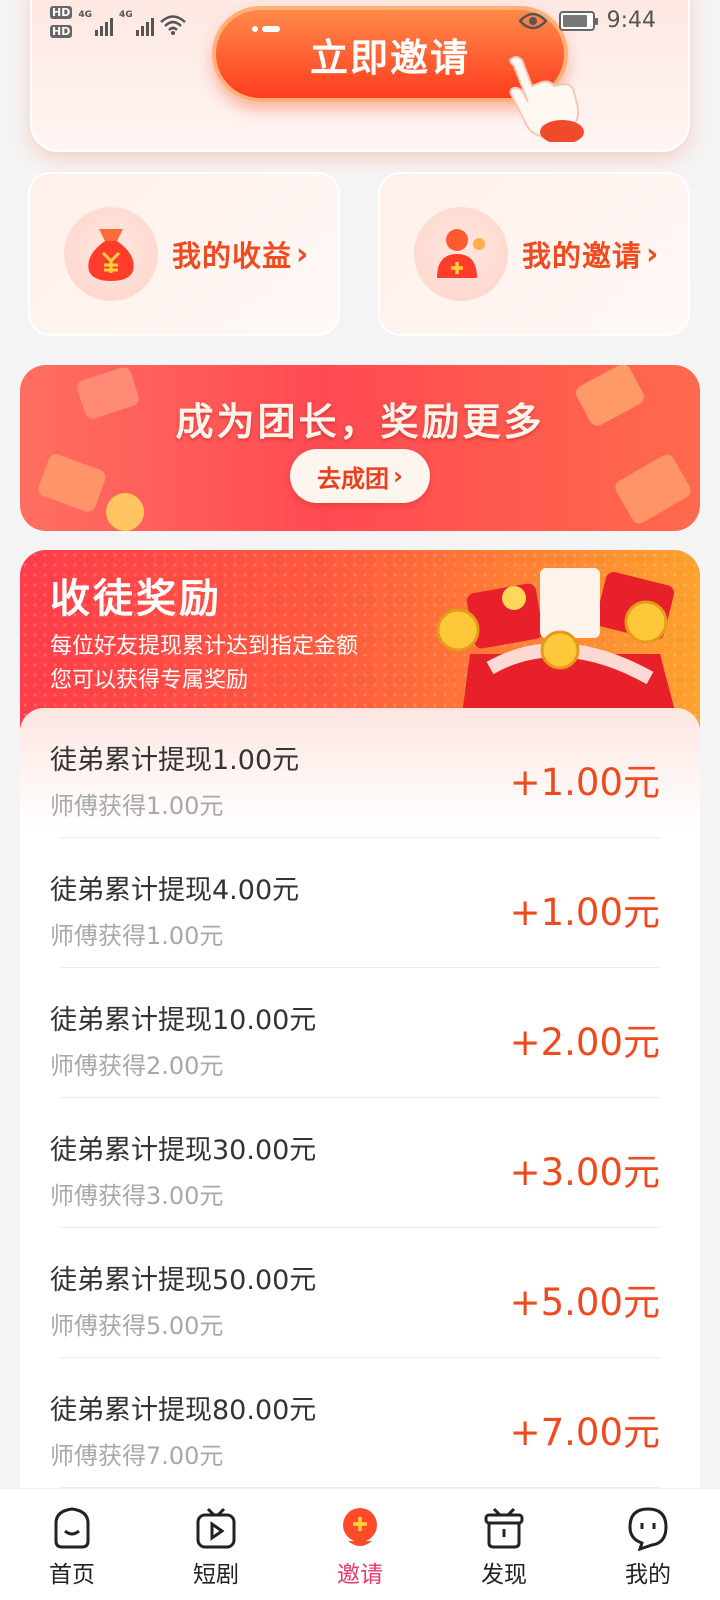 Image resolution: width=720 pixels, height=1600 pixels. What do you see at coordinates (175, 890) in the screenshot?
I see `withdraw-threshold-text: 徒弟累计提现4.00元` at bounding box center [175, 890].